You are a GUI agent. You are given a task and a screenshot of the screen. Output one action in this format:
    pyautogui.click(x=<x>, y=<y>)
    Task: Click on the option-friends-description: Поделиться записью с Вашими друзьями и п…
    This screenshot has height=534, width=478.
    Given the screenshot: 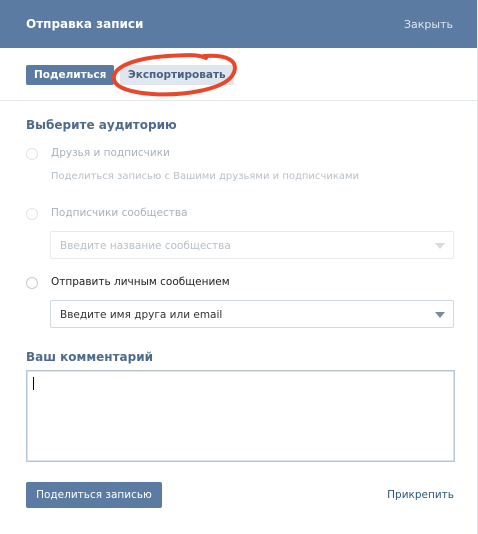 What is the action you would take?
    pyautogui.click(x=205, y=176)
    